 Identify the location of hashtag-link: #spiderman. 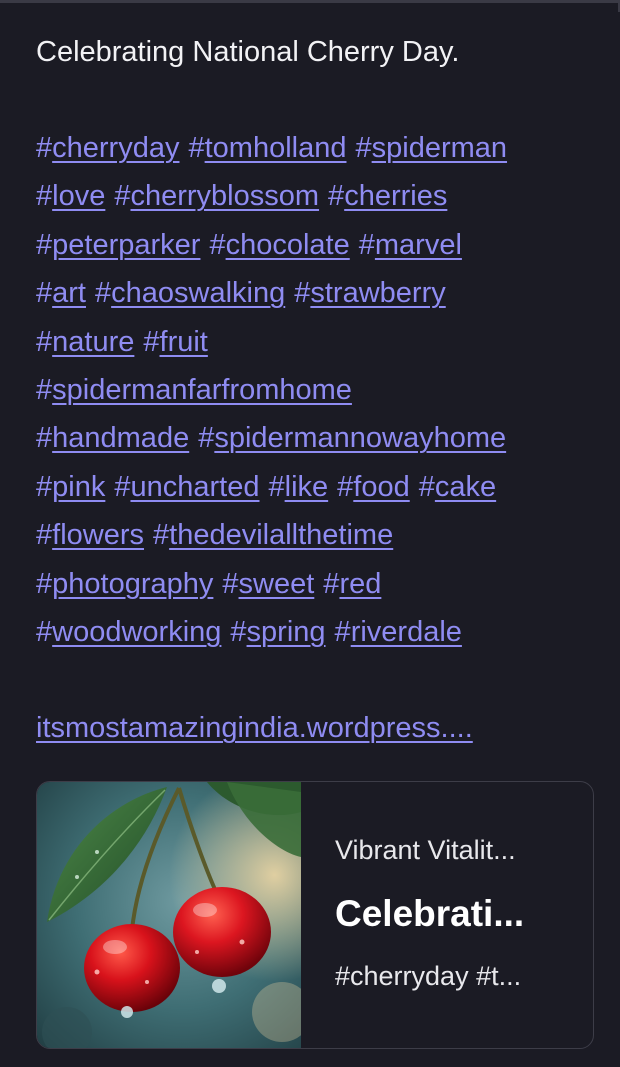
(431, 148).